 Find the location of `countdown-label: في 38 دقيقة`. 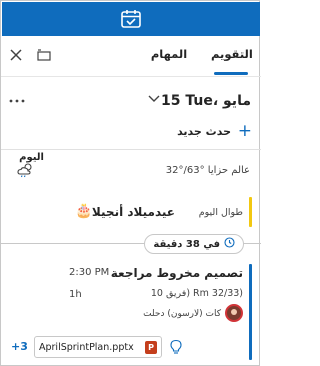

countdown-label: في 38 دقيقة is located at coordinates (186, 244).